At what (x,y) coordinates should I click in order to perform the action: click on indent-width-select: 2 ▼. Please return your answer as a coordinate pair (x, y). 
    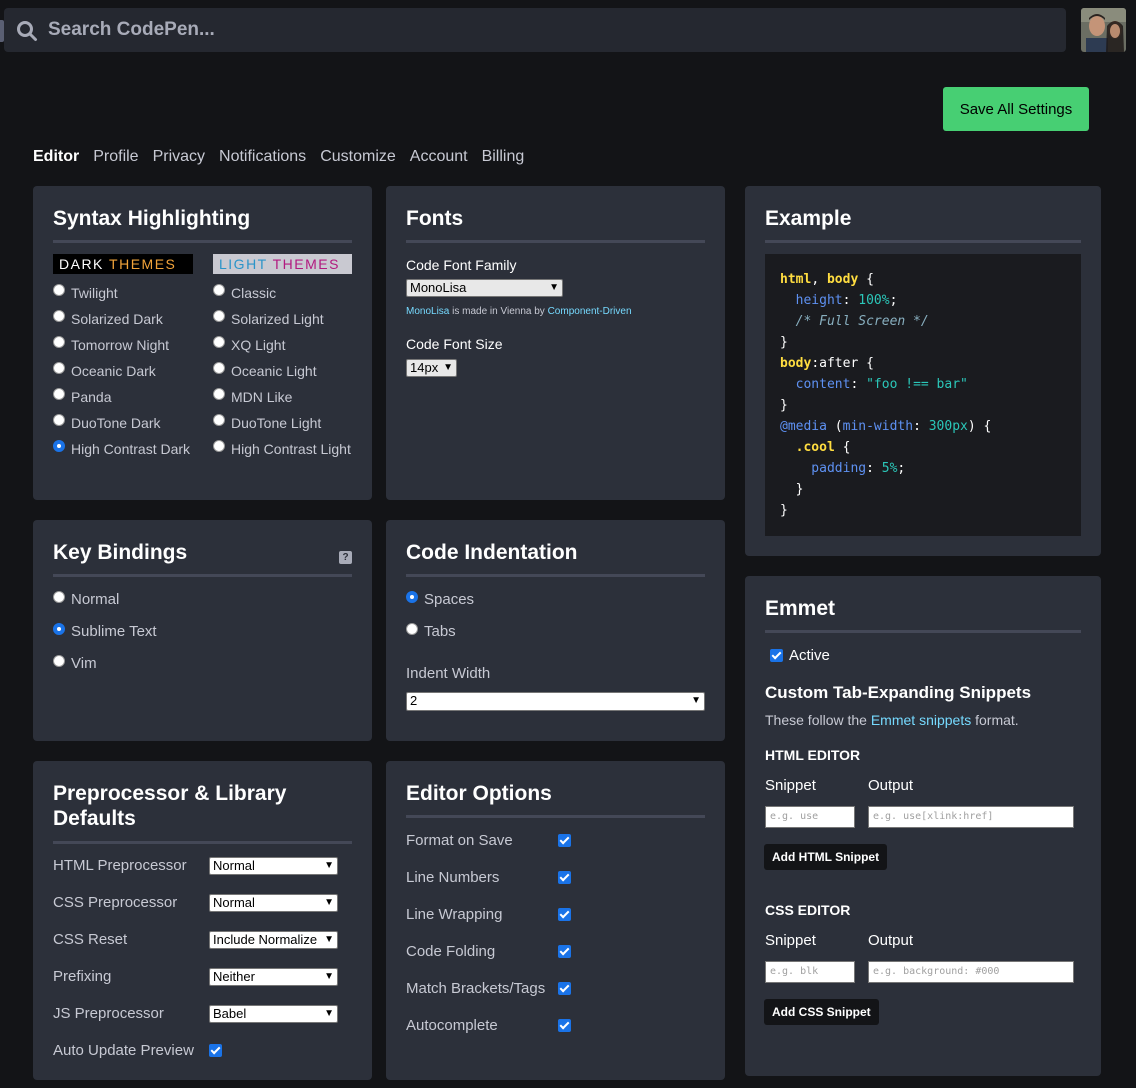
    Looking at the image, I should click on (555, 701).